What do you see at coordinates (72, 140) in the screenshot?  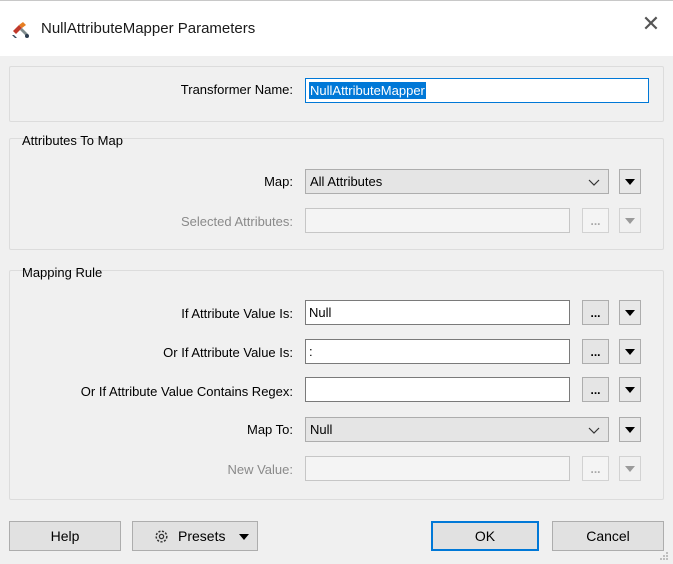 I see `attributes-to-map-title: Attributes To Map` at bounding box center [72, 140].